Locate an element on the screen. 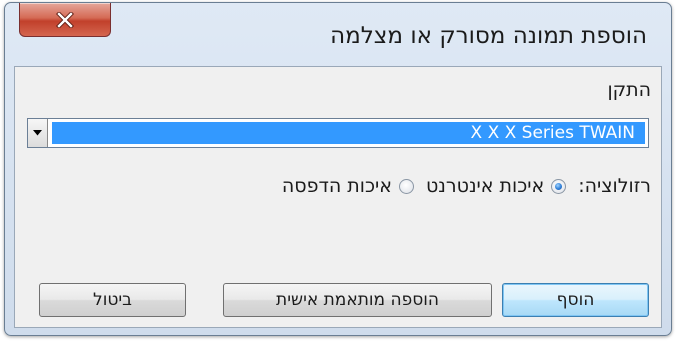  cancel-button: ביטול is located at coordinates (112, 300).